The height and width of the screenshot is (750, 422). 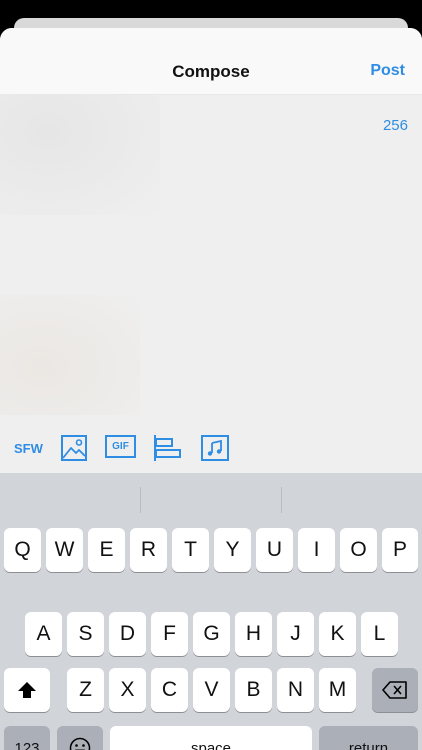 I want to click on key-d: D, so click(x=127, y=634).